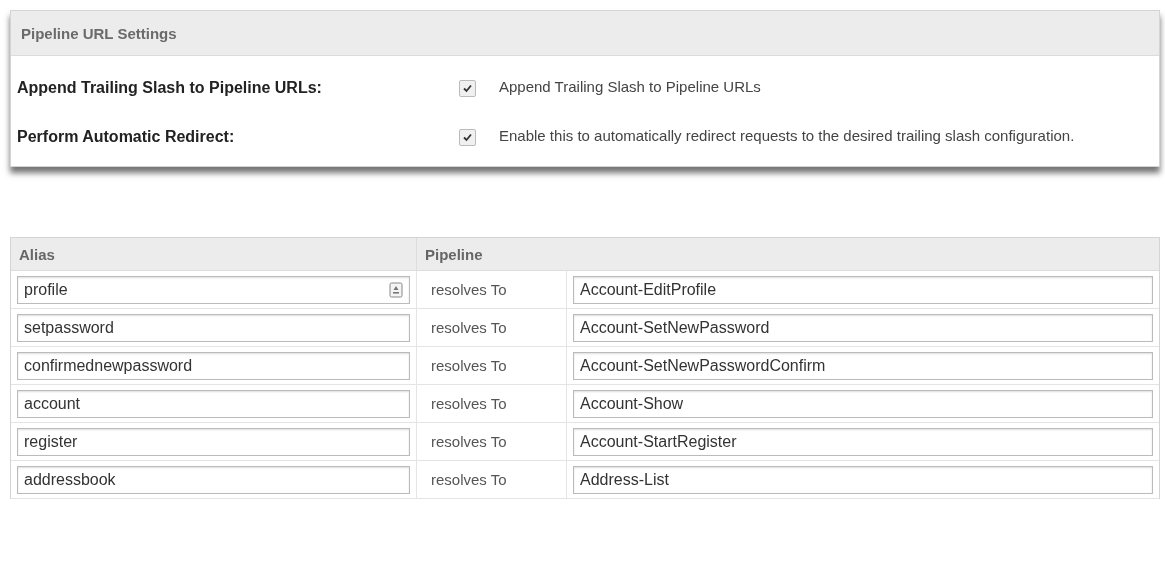 This screenshot has width=1165, height=586. What do you see at coordinates (213, 441) in the screenshot?
I see `alias-field: register` at bounding box center [213, 441].